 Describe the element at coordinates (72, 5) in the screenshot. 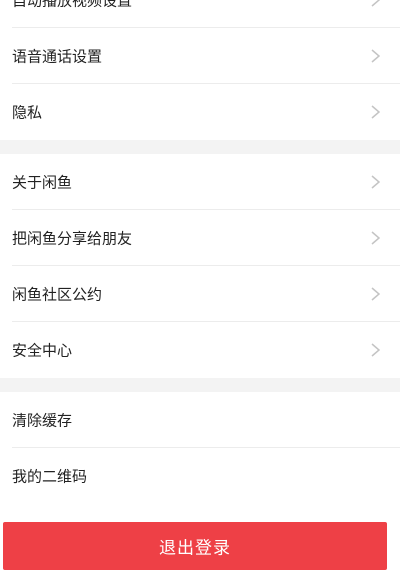

I see `settings-row-label: 自动播放视频设置` at that location.